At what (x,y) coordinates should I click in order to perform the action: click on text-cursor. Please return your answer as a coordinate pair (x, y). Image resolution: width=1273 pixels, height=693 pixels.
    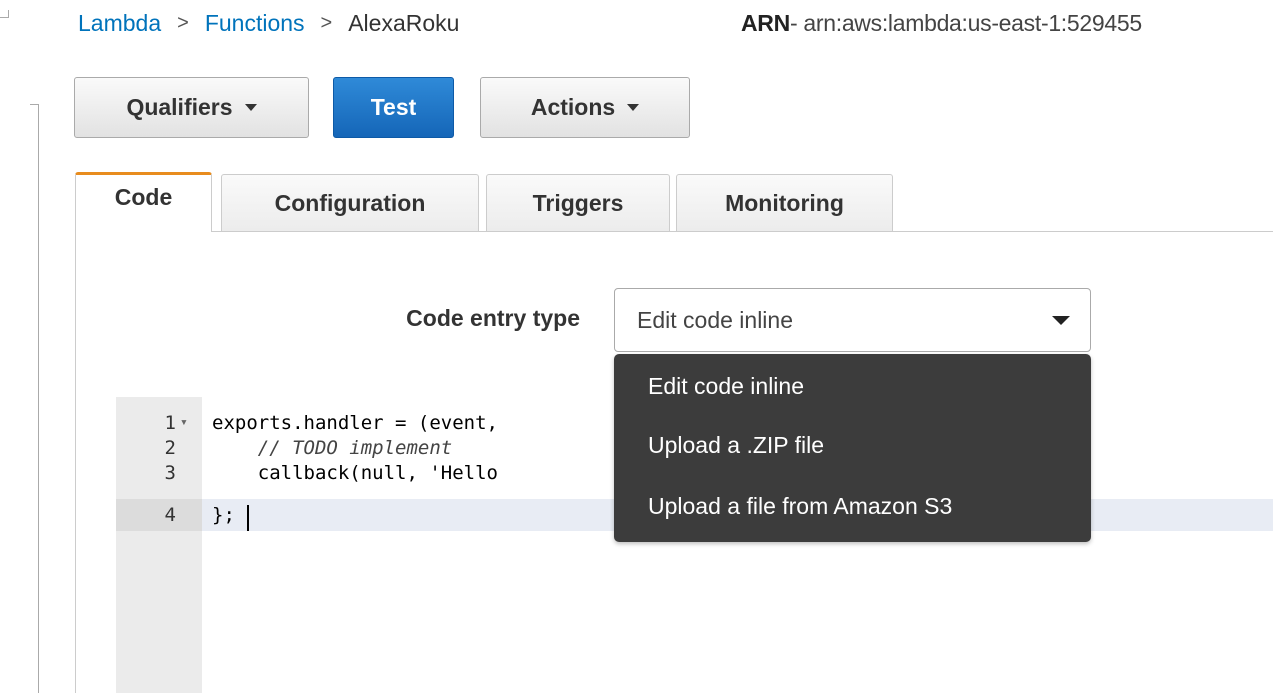
    Looking at the image, I should click on (248, 518).